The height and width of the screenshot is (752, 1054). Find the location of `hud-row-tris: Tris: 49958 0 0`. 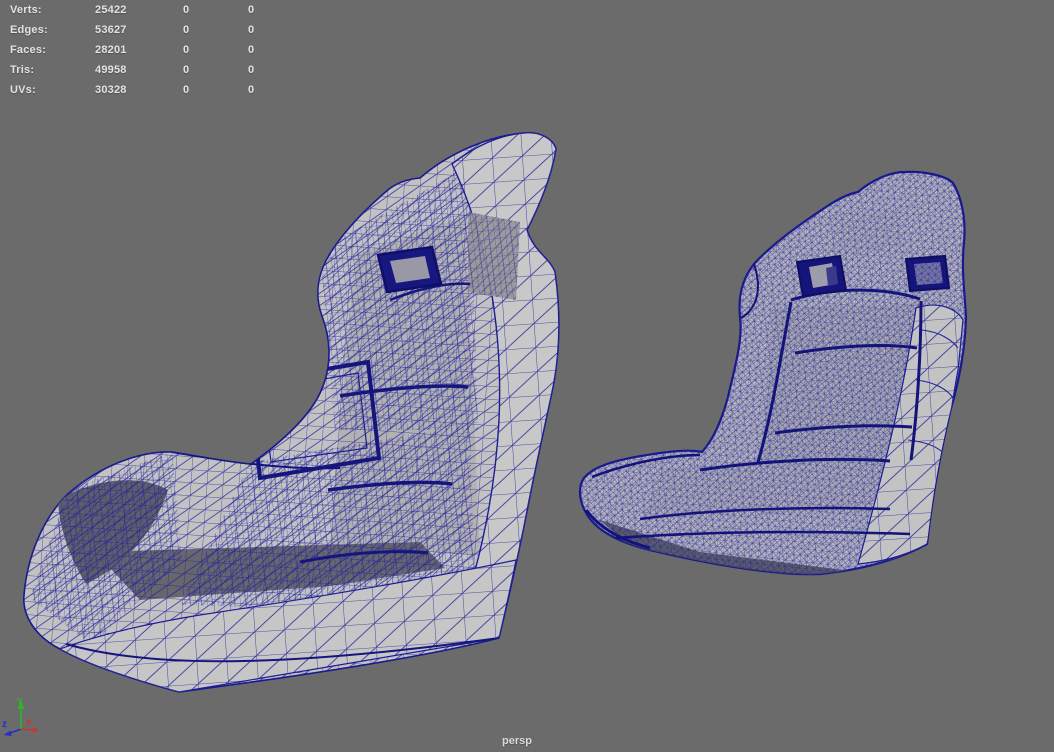

hud-row-tris: Tris: 49958 0 0 is located at coordinates (160, 70).